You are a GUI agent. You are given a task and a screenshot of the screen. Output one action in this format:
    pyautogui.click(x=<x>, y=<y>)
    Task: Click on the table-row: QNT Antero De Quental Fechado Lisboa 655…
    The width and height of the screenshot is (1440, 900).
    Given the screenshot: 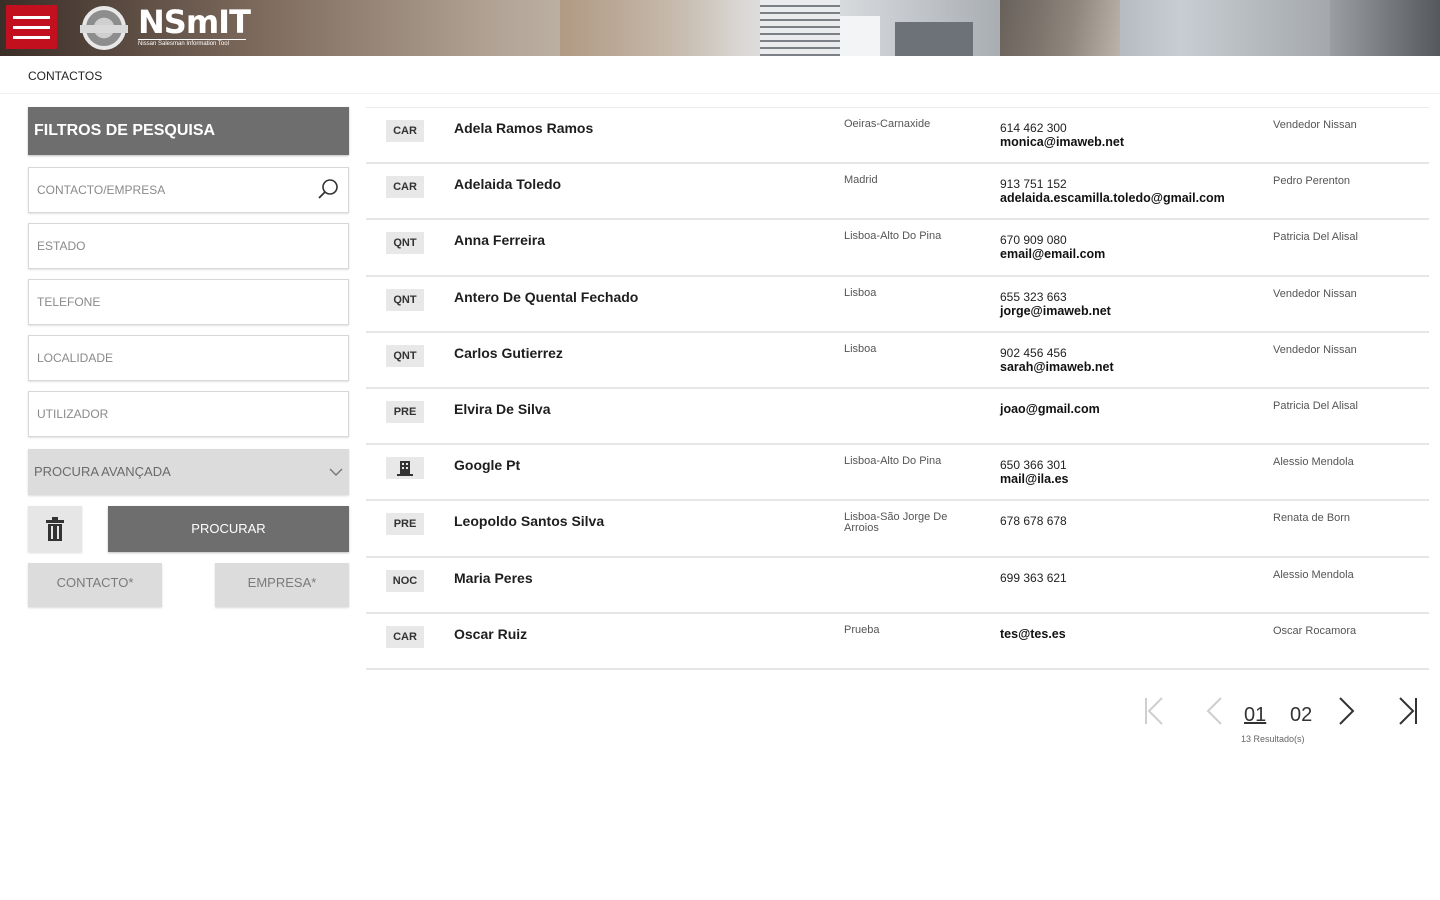 What is the action you would take?
    pyautogui.click(x=897, y=305)
    